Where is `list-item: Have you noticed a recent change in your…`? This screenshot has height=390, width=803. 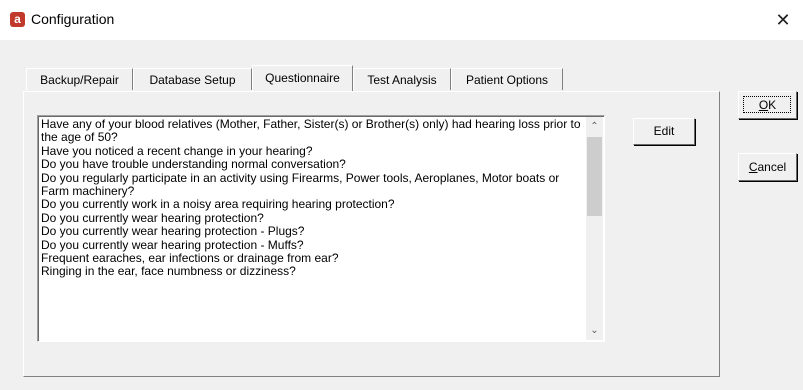 list-item: Have you noticed a recent change in your… is located at coordinates (311, 151).